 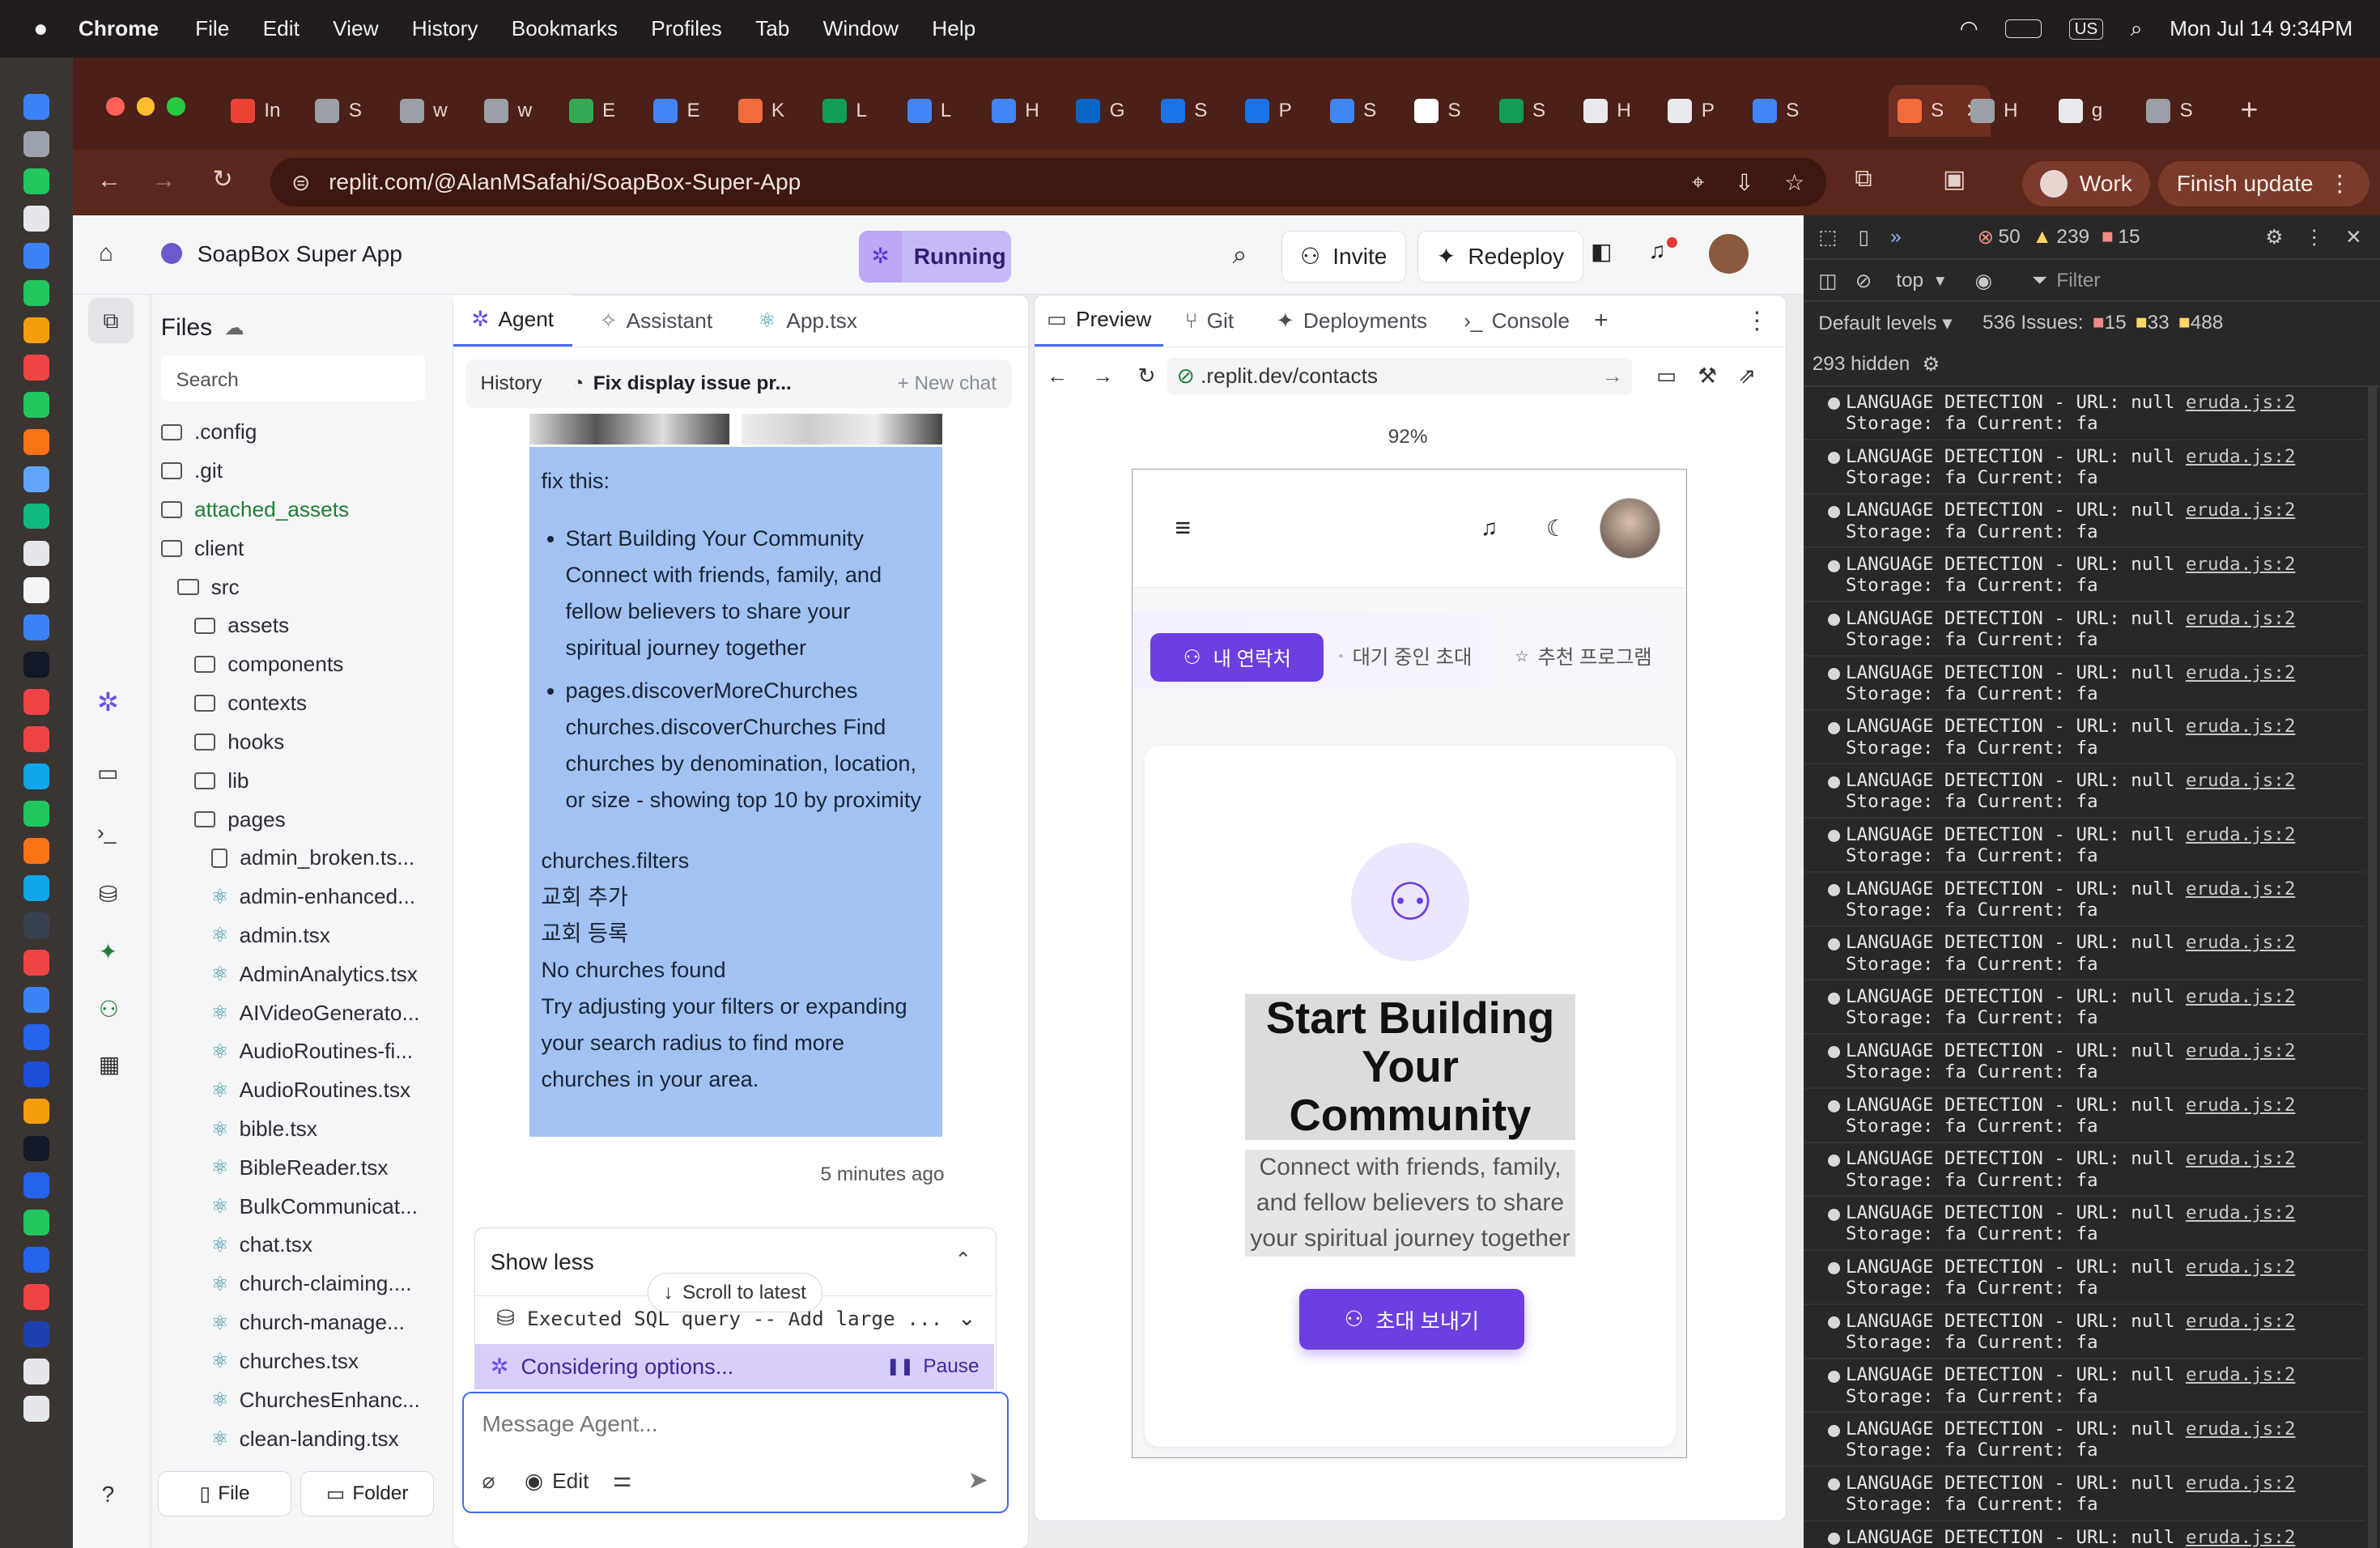 I want to click on menu-item: Edit, so click(x=281, y=29).